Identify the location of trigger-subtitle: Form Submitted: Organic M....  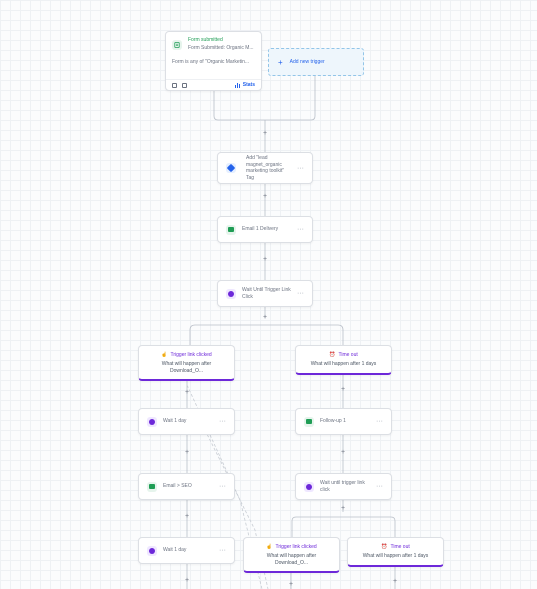
(221, 48).